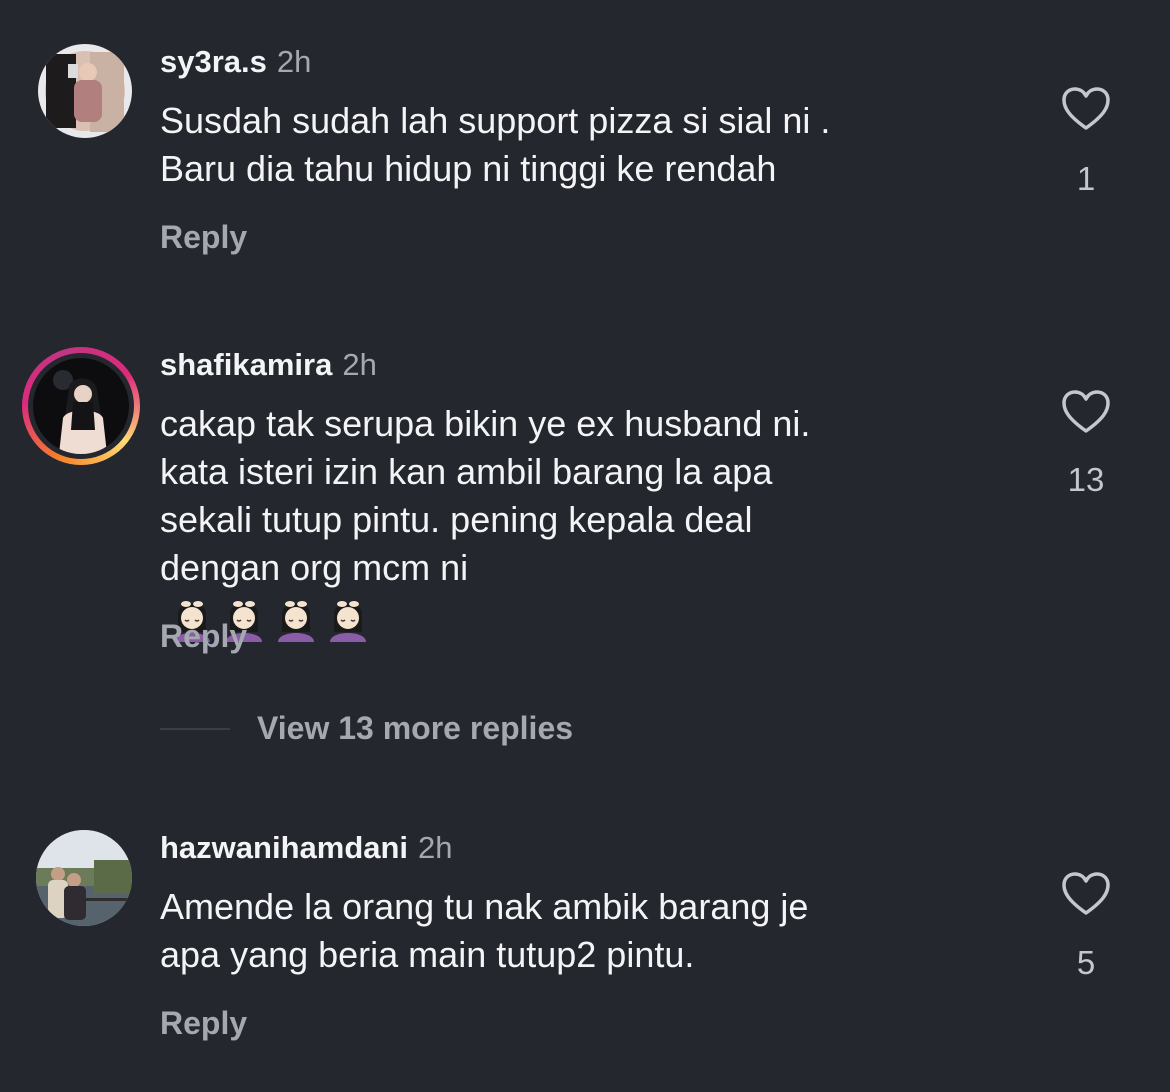 This screenshot has width=1170, height=1092. Describe the element at coordinates (284, 847) in the screenshot. I see `username-link: hazwanihamdani` at that location.